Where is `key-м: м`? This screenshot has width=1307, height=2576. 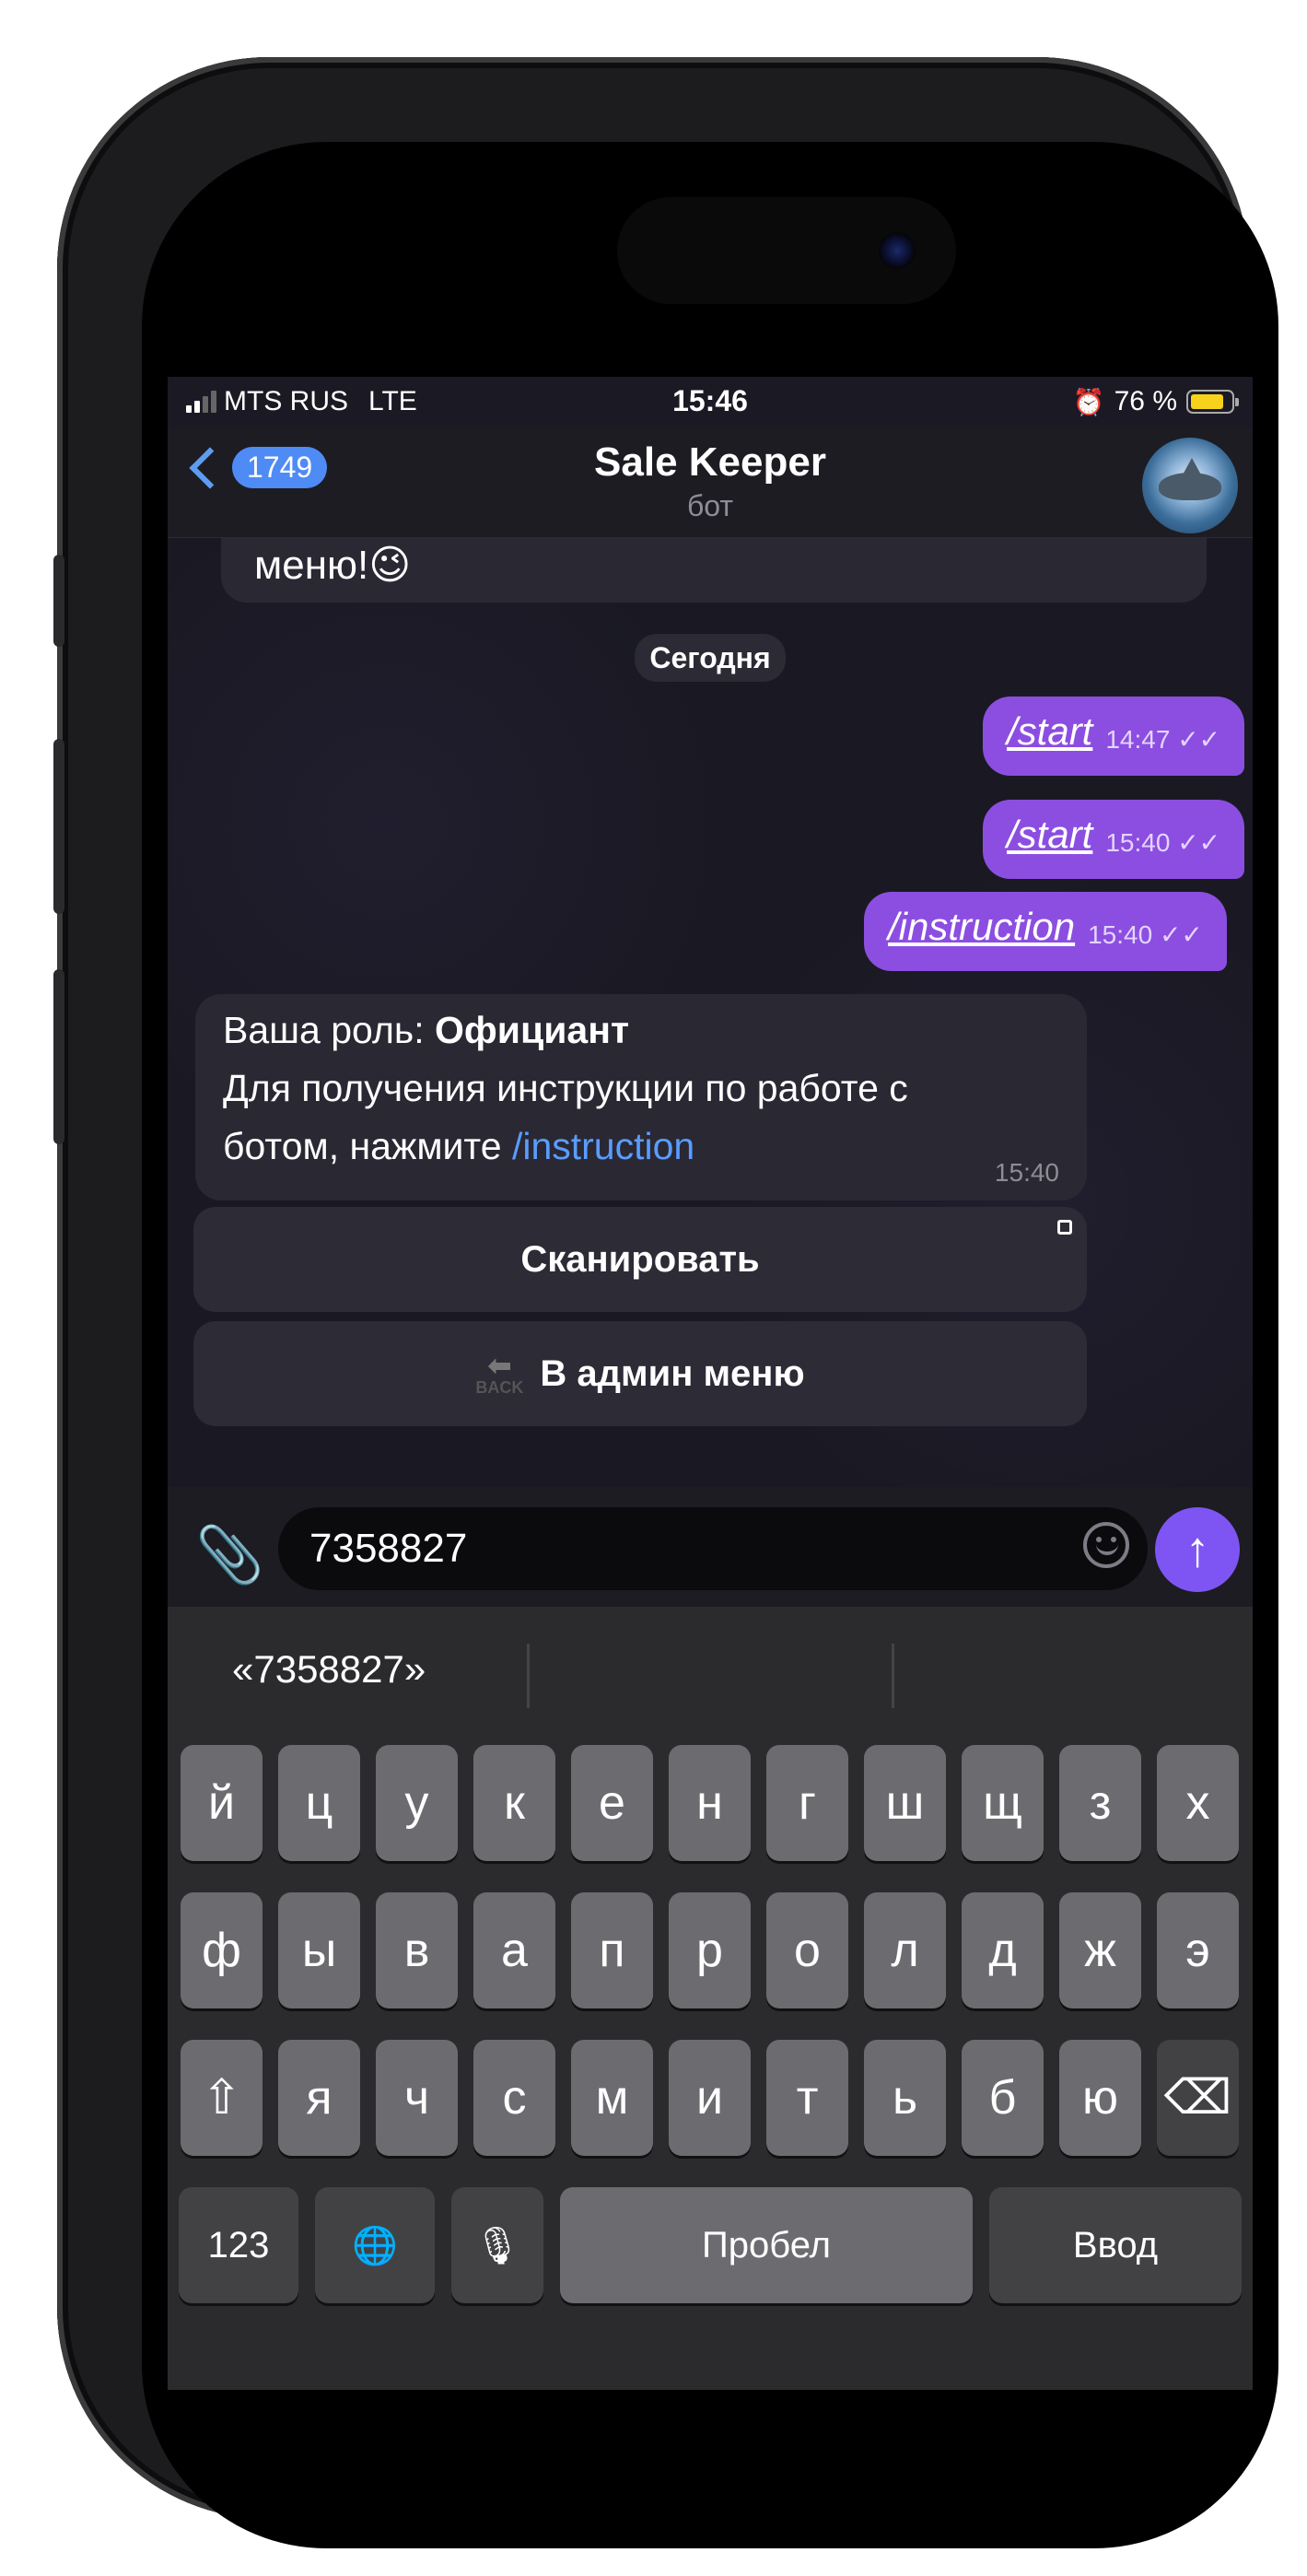
key-м: м is located at coordinates (612, 2098).